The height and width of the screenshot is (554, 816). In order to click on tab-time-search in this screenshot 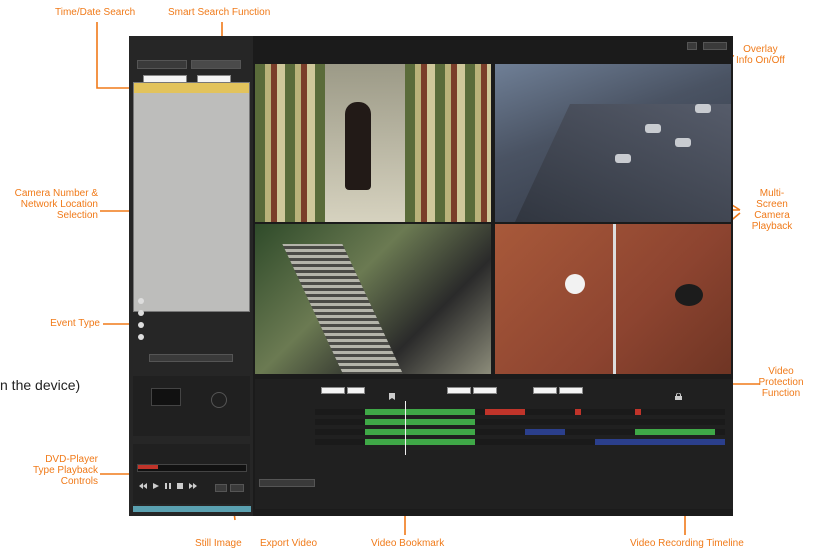, I will do `click(162, 64)`.